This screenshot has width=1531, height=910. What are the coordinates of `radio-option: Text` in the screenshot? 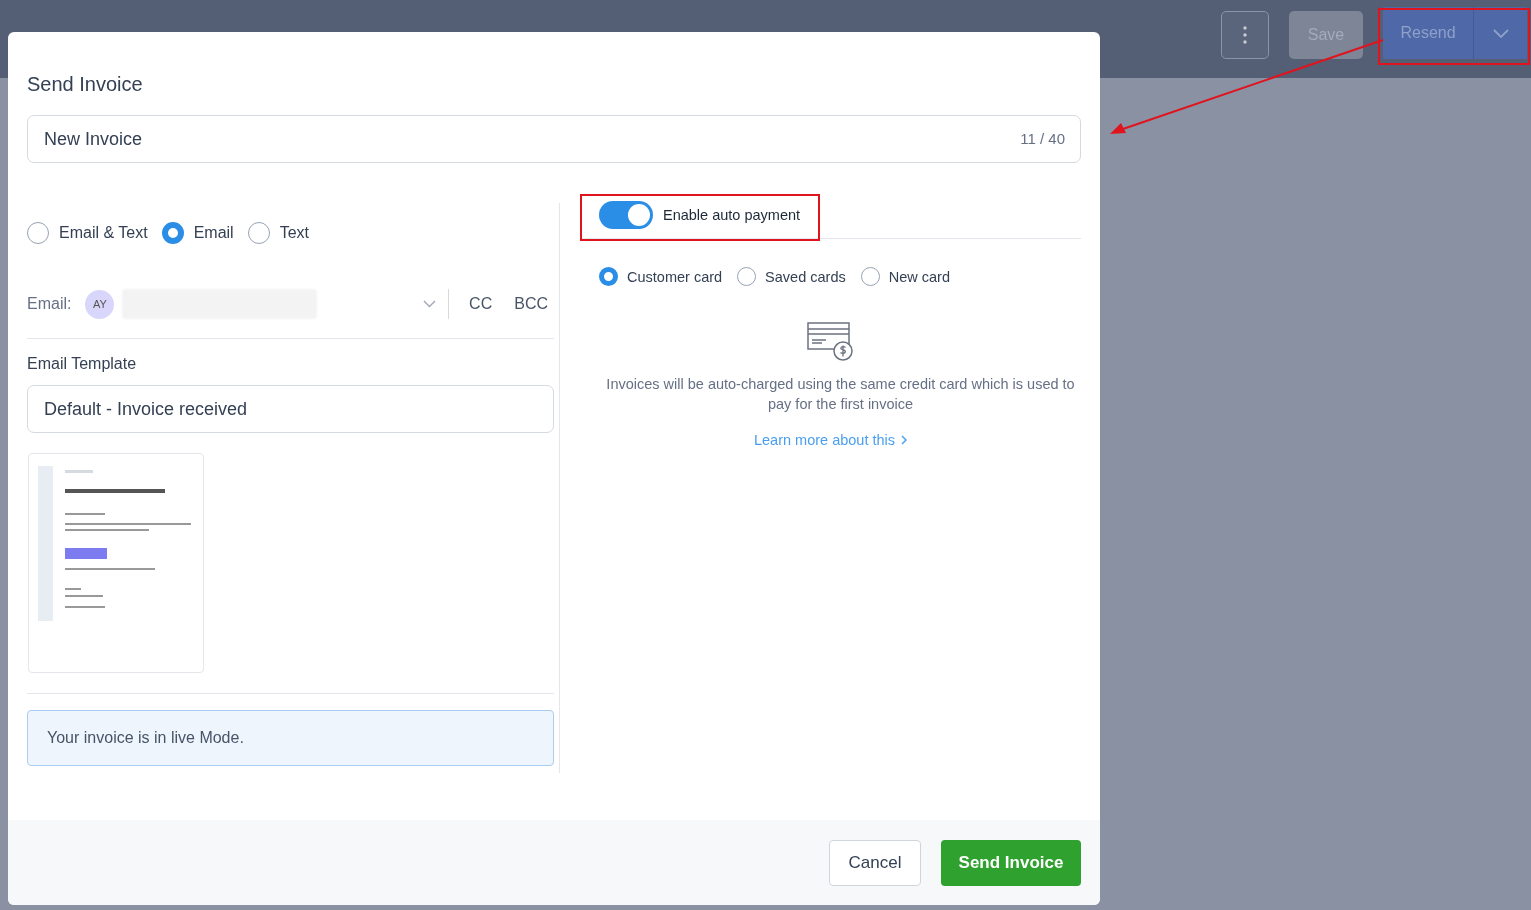 It's located at (278, 233).